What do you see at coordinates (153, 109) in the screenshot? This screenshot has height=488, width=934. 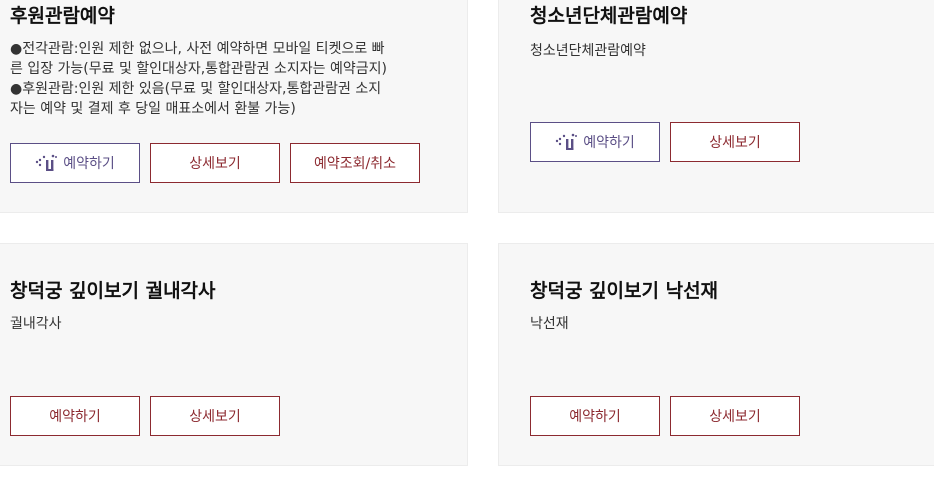 I see `description-line: 자는 예약 및 결제 후 당일 매표소에서 환불 가능)` at bounding box center [153, 109].